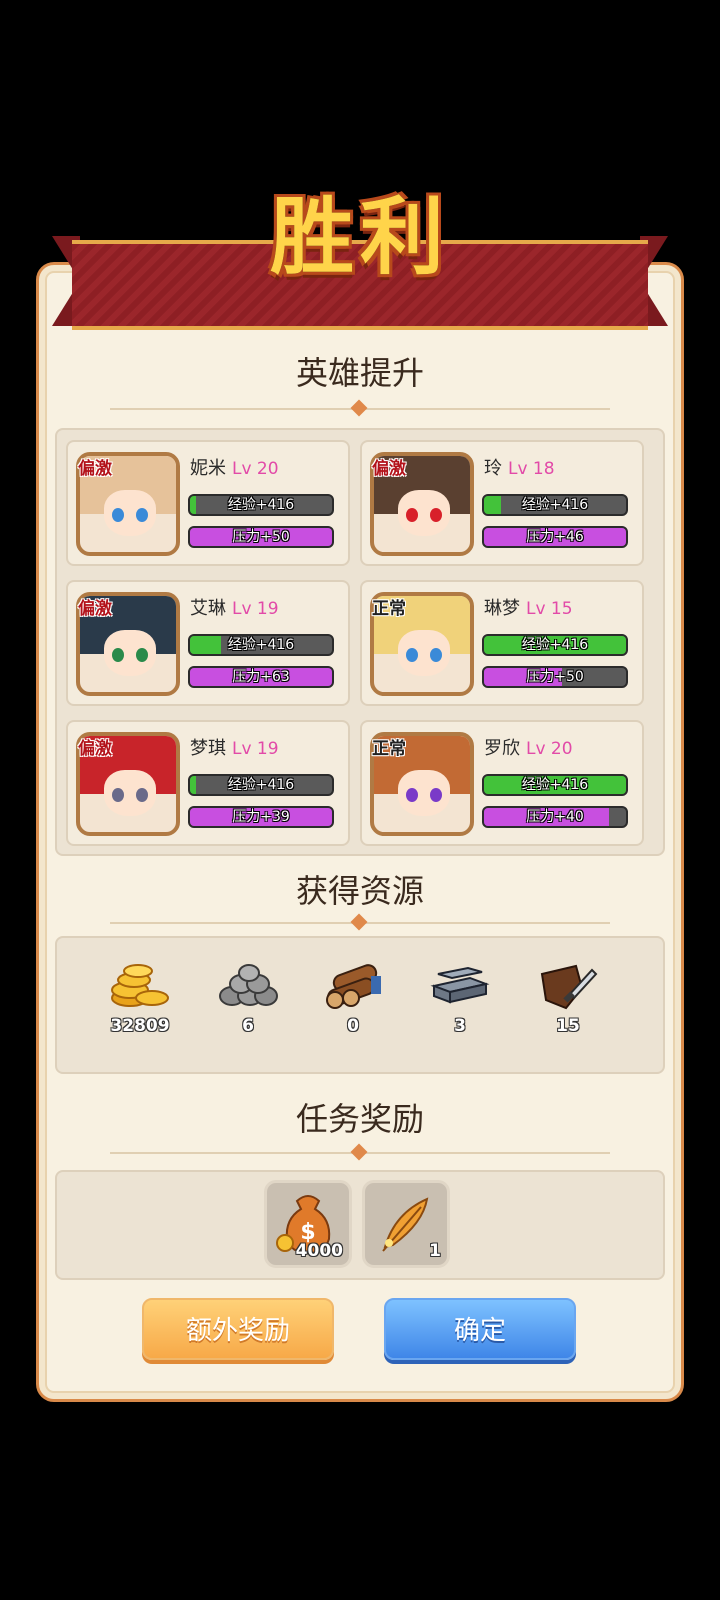  What do you see at coordinates (568, 985) in the screenshot?
I see `leather-icon` at bounding box center [568, 985].